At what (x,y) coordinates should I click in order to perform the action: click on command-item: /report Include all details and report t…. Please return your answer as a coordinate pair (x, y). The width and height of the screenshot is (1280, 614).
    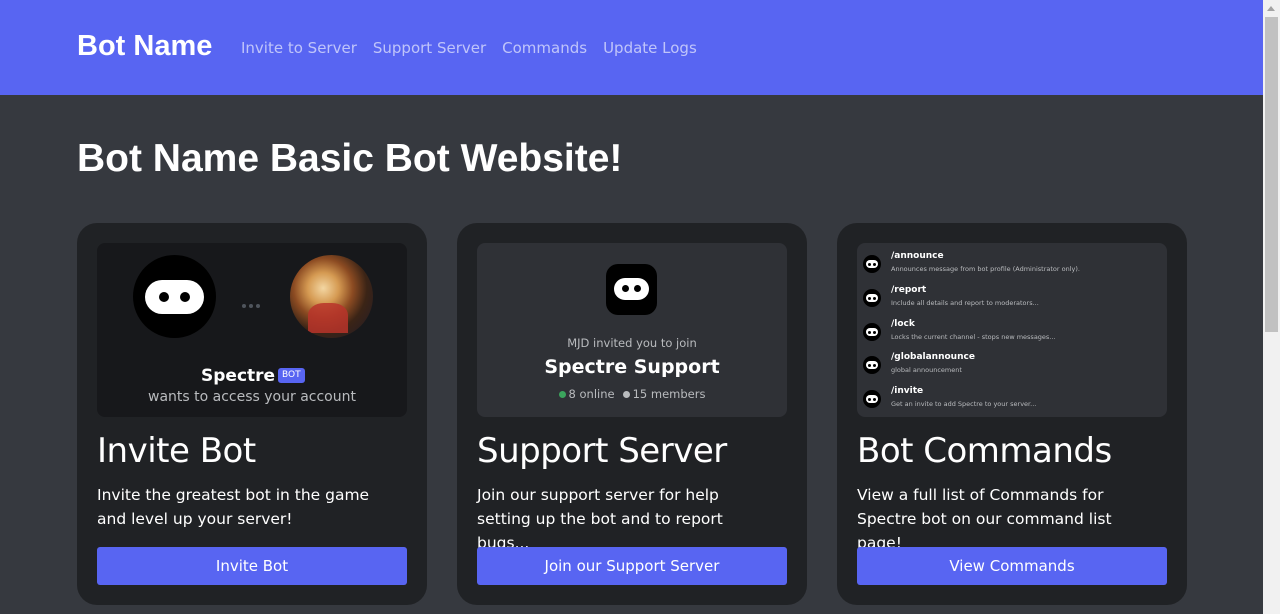
    Looking at the image, I should click on (1013, 298).